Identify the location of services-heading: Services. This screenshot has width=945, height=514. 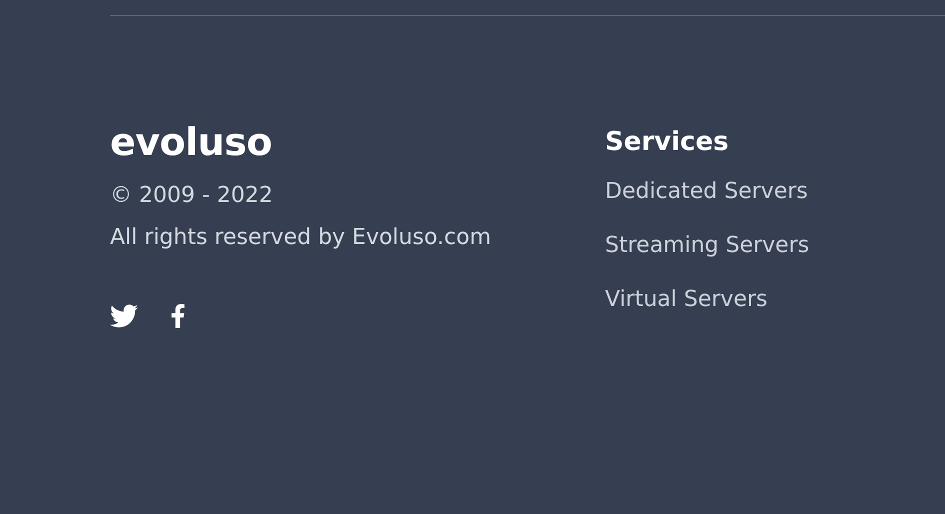
(667, 142).